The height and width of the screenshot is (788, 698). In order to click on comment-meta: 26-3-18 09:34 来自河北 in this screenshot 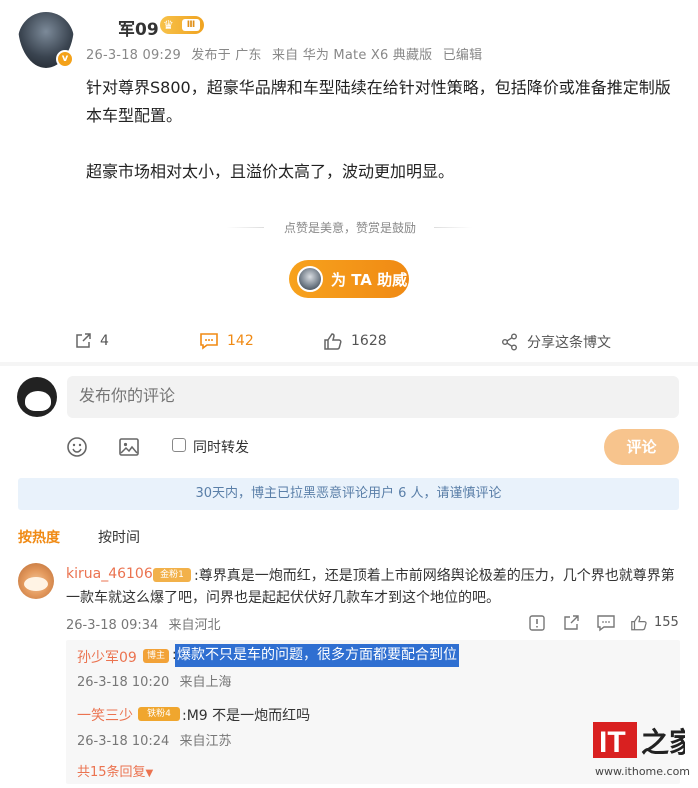, I will do `click(146, 623)`.